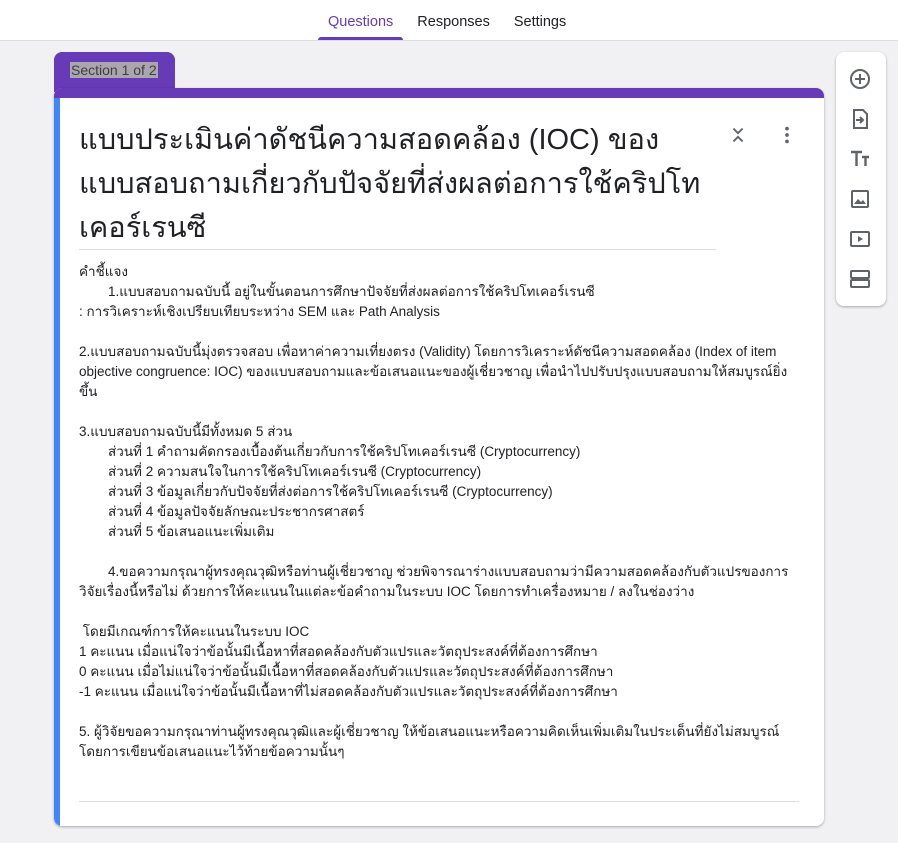 The image size is (898, 843). What do you see at coordinates (439, 801) in the screenshot?
I see `description-underline` at bounding box center [439, 801].